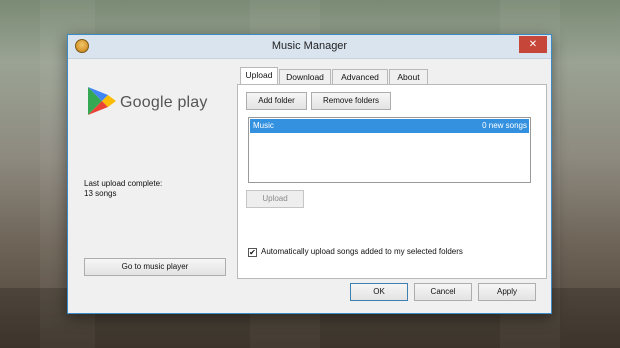  Describe the element at coordinates (276, 101) in the screenshot. I see `add-folder-button: Add folder` at that location.